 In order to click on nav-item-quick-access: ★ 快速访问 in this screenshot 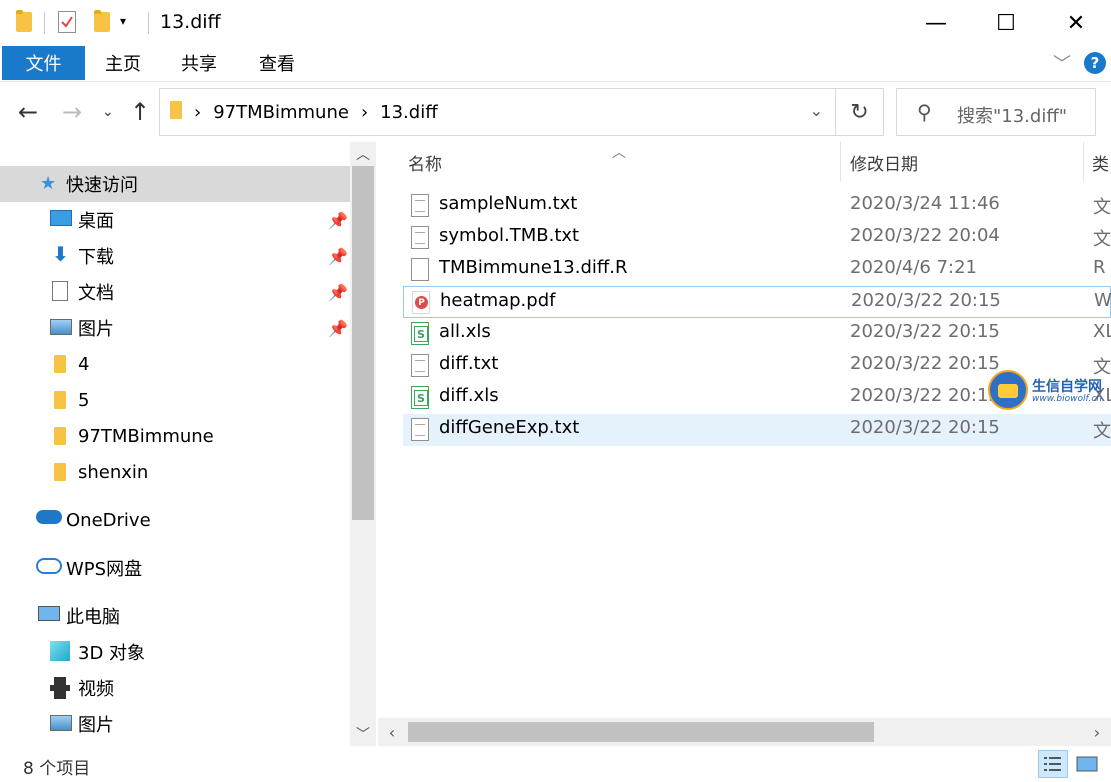, I will do `click(175, 184)`.